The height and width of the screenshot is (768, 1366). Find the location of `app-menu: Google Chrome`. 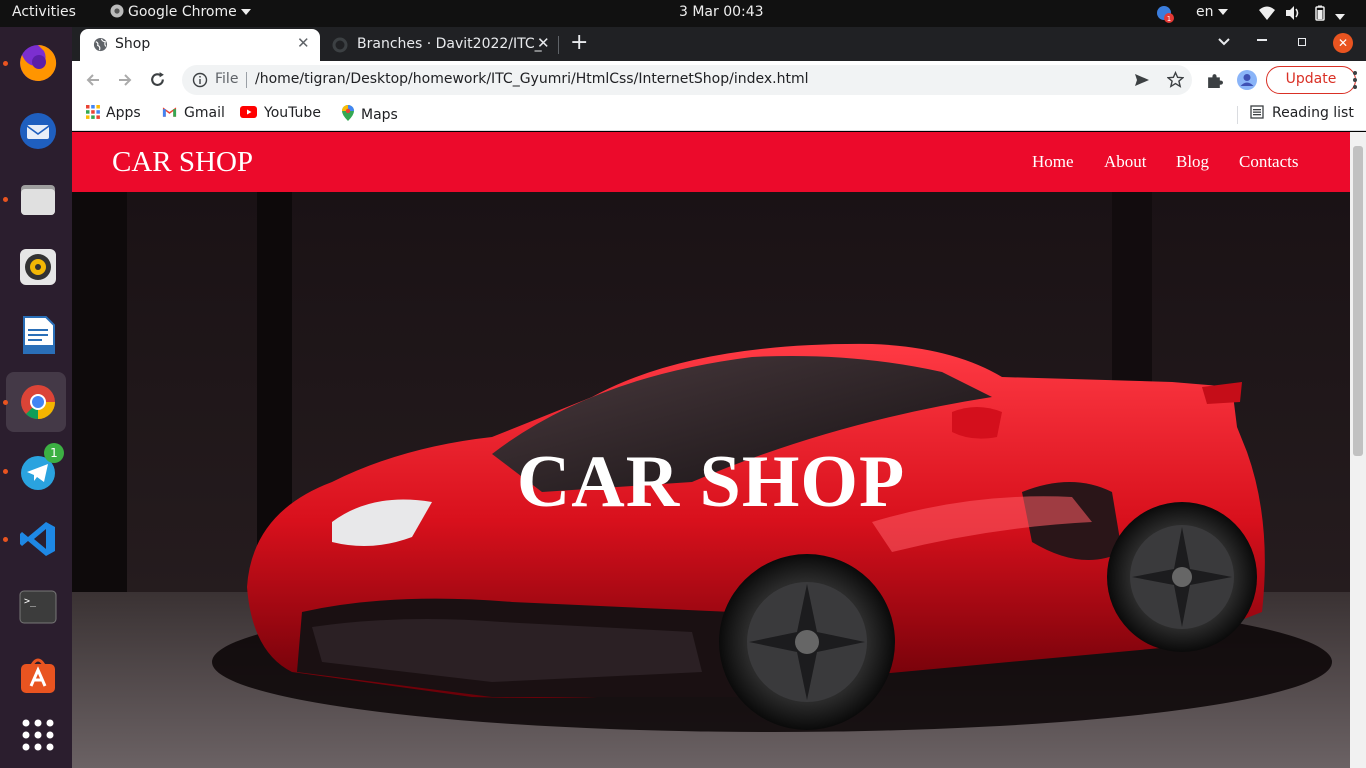

app-menu: Google Chrome is located at coordinates (180, 12).